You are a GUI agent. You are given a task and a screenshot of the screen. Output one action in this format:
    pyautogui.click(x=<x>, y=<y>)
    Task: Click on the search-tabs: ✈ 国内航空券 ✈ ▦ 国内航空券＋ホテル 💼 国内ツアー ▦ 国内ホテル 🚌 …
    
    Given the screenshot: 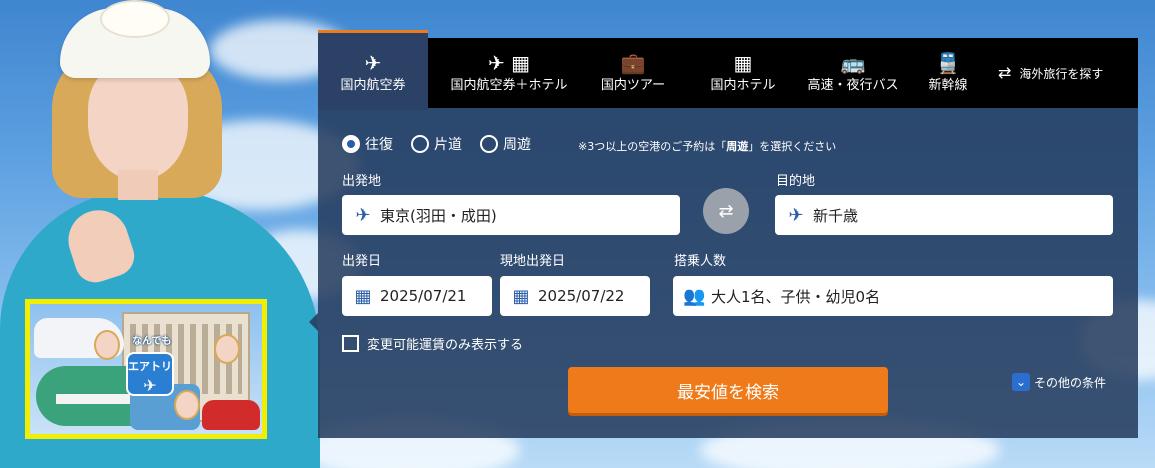 What is the action you would take?
    pyautogui.click(x=728, y=70)
    